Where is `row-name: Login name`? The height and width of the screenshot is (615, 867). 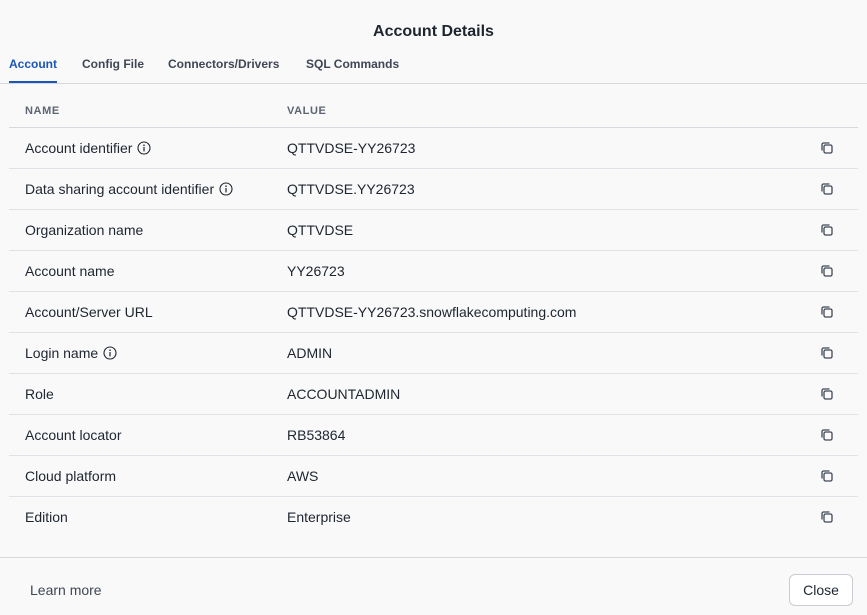
row-name: Login name is located at coordinates (62, 353).